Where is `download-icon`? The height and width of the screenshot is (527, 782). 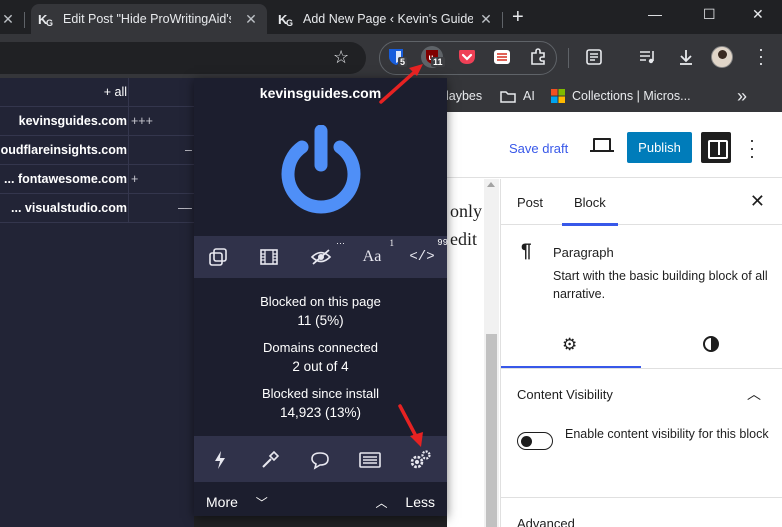 download-icon is located at coordinates (686, 59).